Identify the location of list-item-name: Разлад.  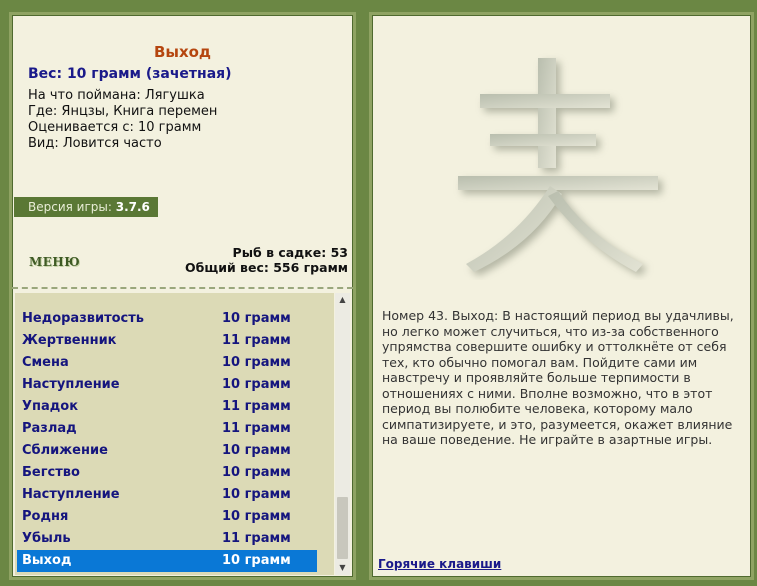
(49, 428).